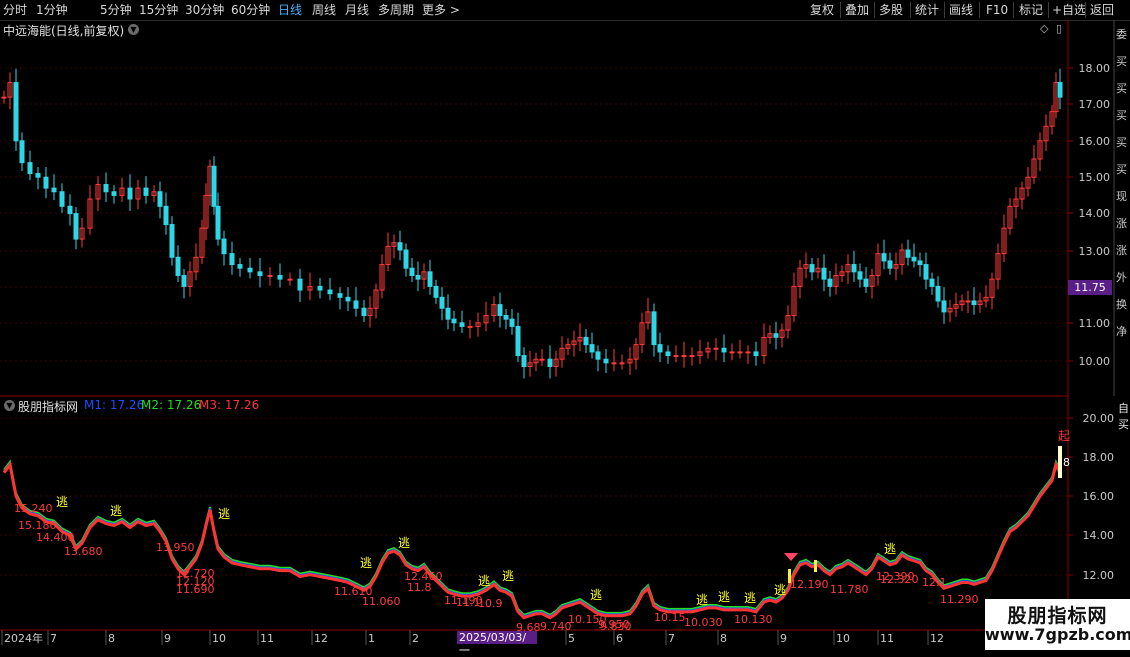 Image resolution: width=1130 pixels, height=657 pixels. Describe the element at coordinates (63, 30) in the screenshot. I see `stock-title: 中远海能(日线,前复权)` at that location.